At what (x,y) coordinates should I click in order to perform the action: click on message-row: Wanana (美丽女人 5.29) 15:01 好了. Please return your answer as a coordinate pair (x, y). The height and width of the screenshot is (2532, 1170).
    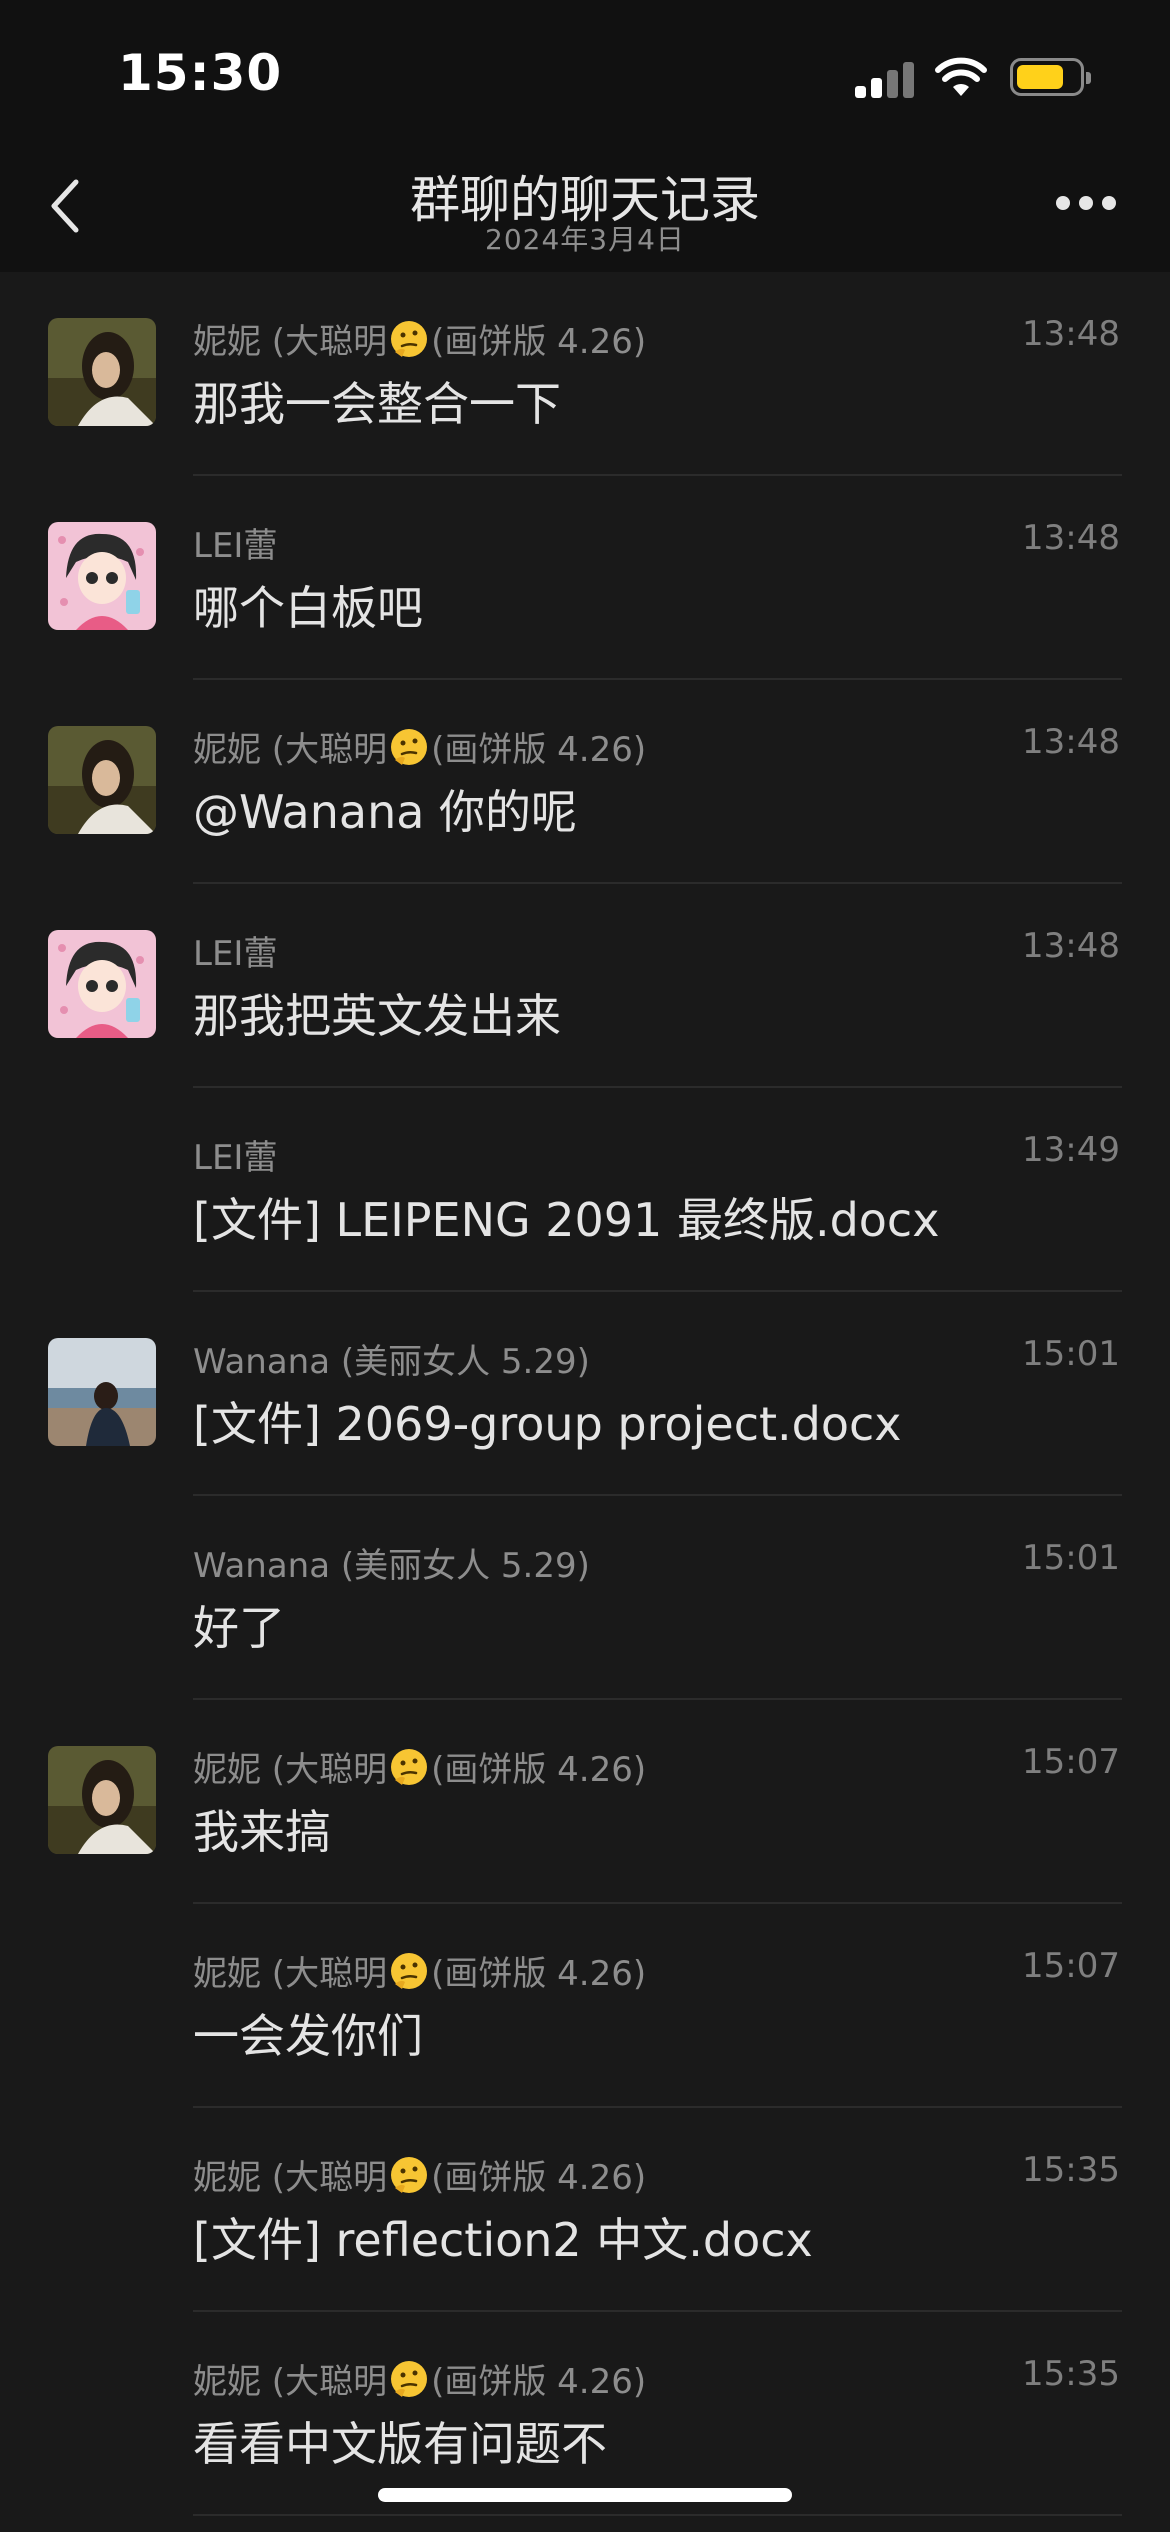
    Looking at the image, I should click on (585, 1598).